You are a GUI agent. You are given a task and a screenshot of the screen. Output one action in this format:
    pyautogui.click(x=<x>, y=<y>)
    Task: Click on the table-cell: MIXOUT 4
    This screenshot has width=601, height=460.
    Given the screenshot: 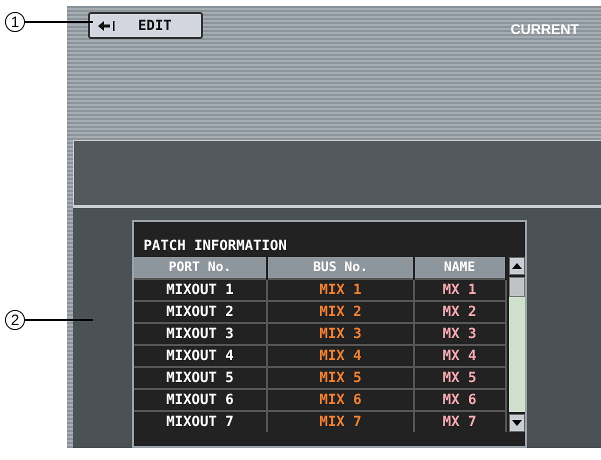 What is the action you would take?
    pyautogui.click(x=201, y=356)
    